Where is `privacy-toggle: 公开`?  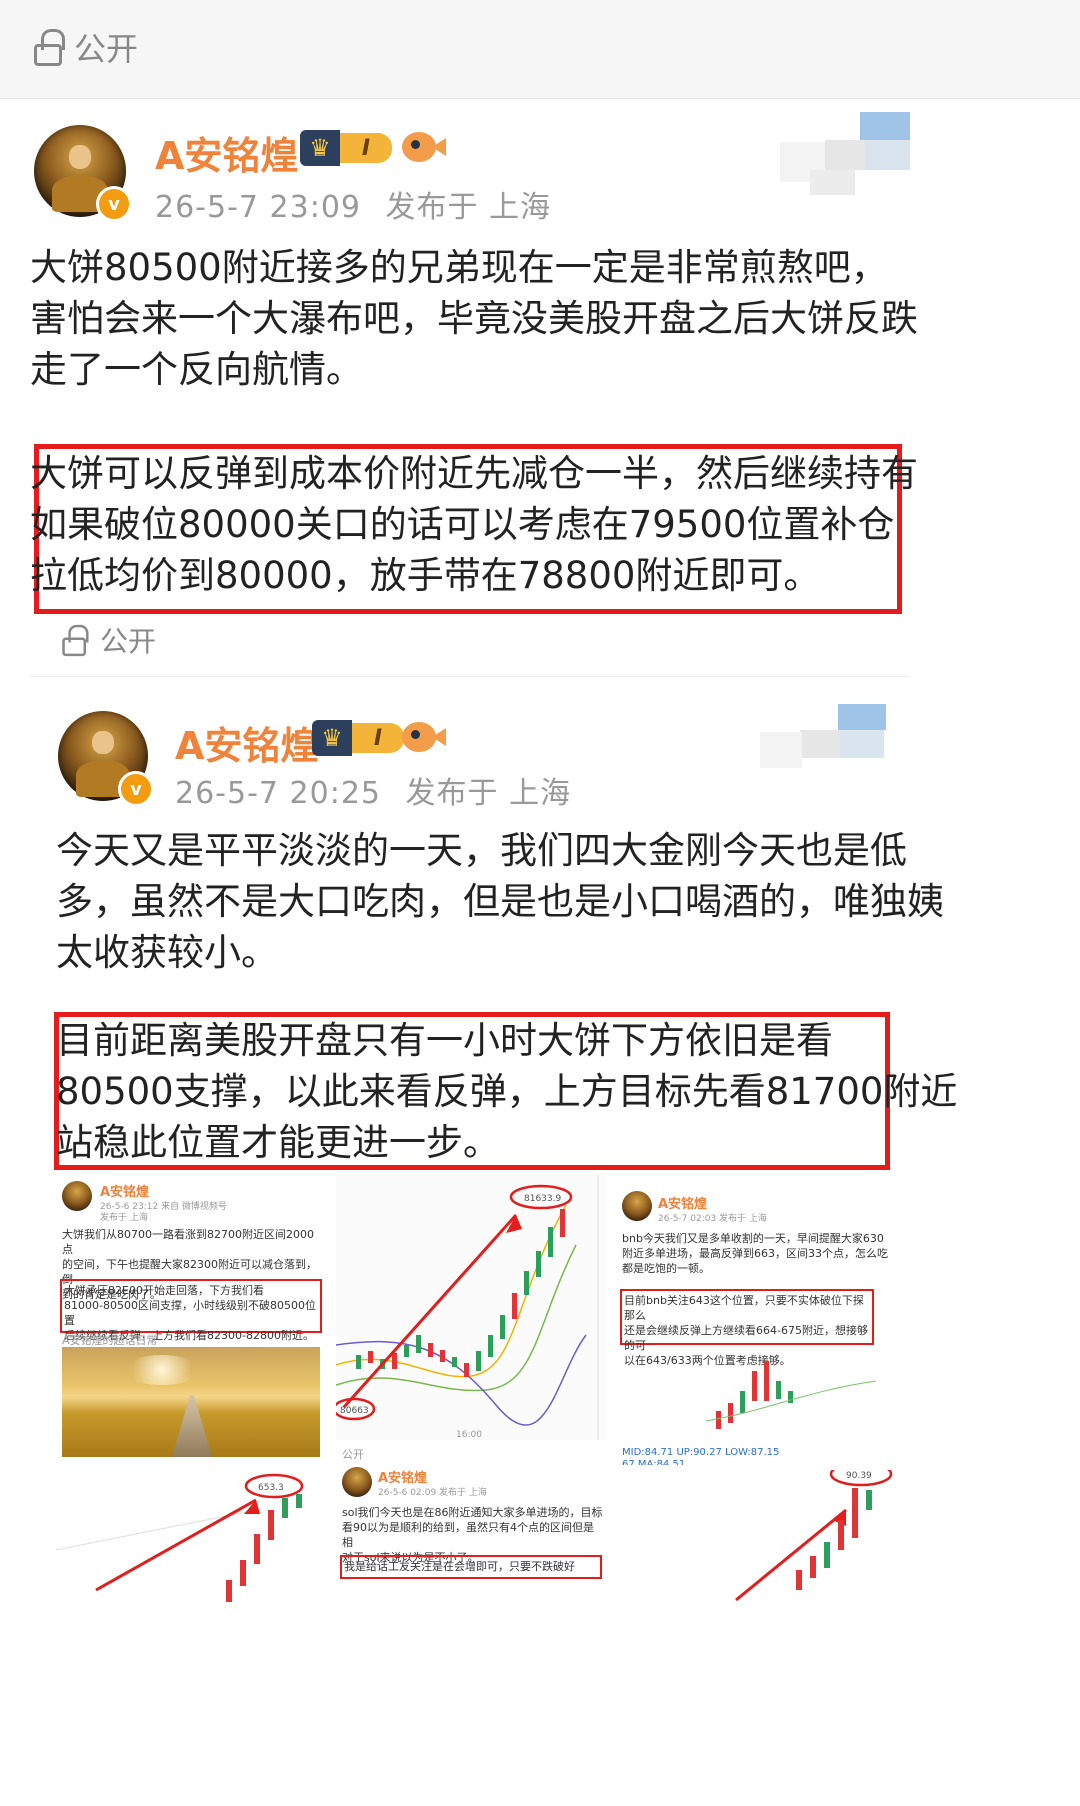 privacy-toggle: 公开 is located at coordinates (86, 47).